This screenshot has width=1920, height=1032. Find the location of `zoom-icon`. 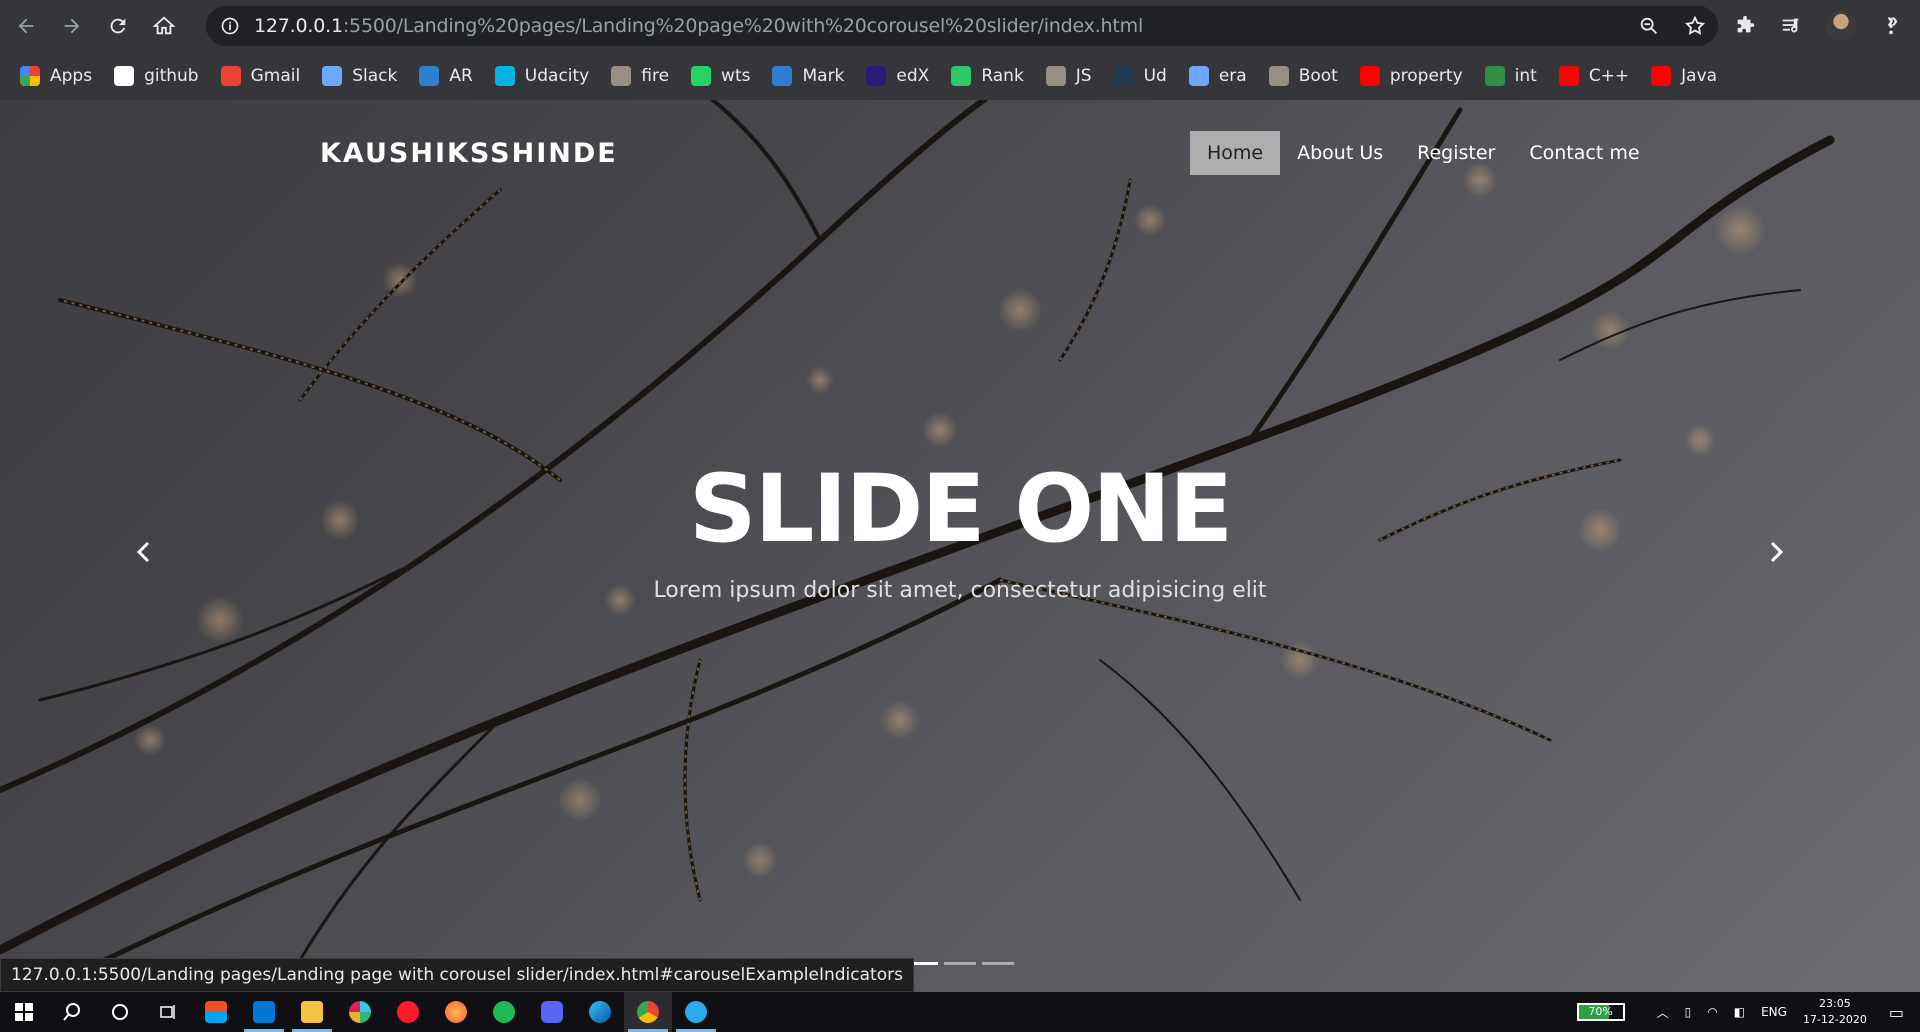

zoom-icon is located at coordinates (1649, 26).